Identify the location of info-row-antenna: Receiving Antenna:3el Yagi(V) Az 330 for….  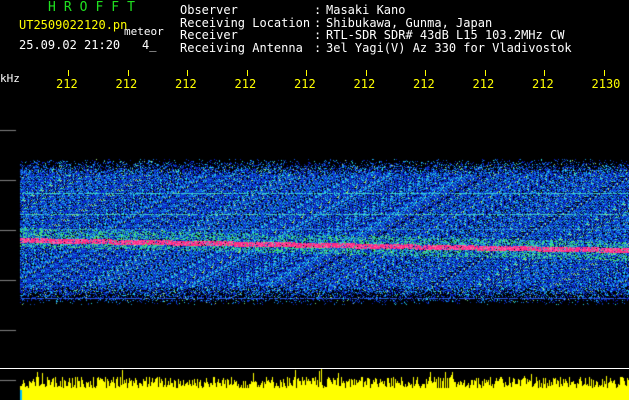
(376, 47).